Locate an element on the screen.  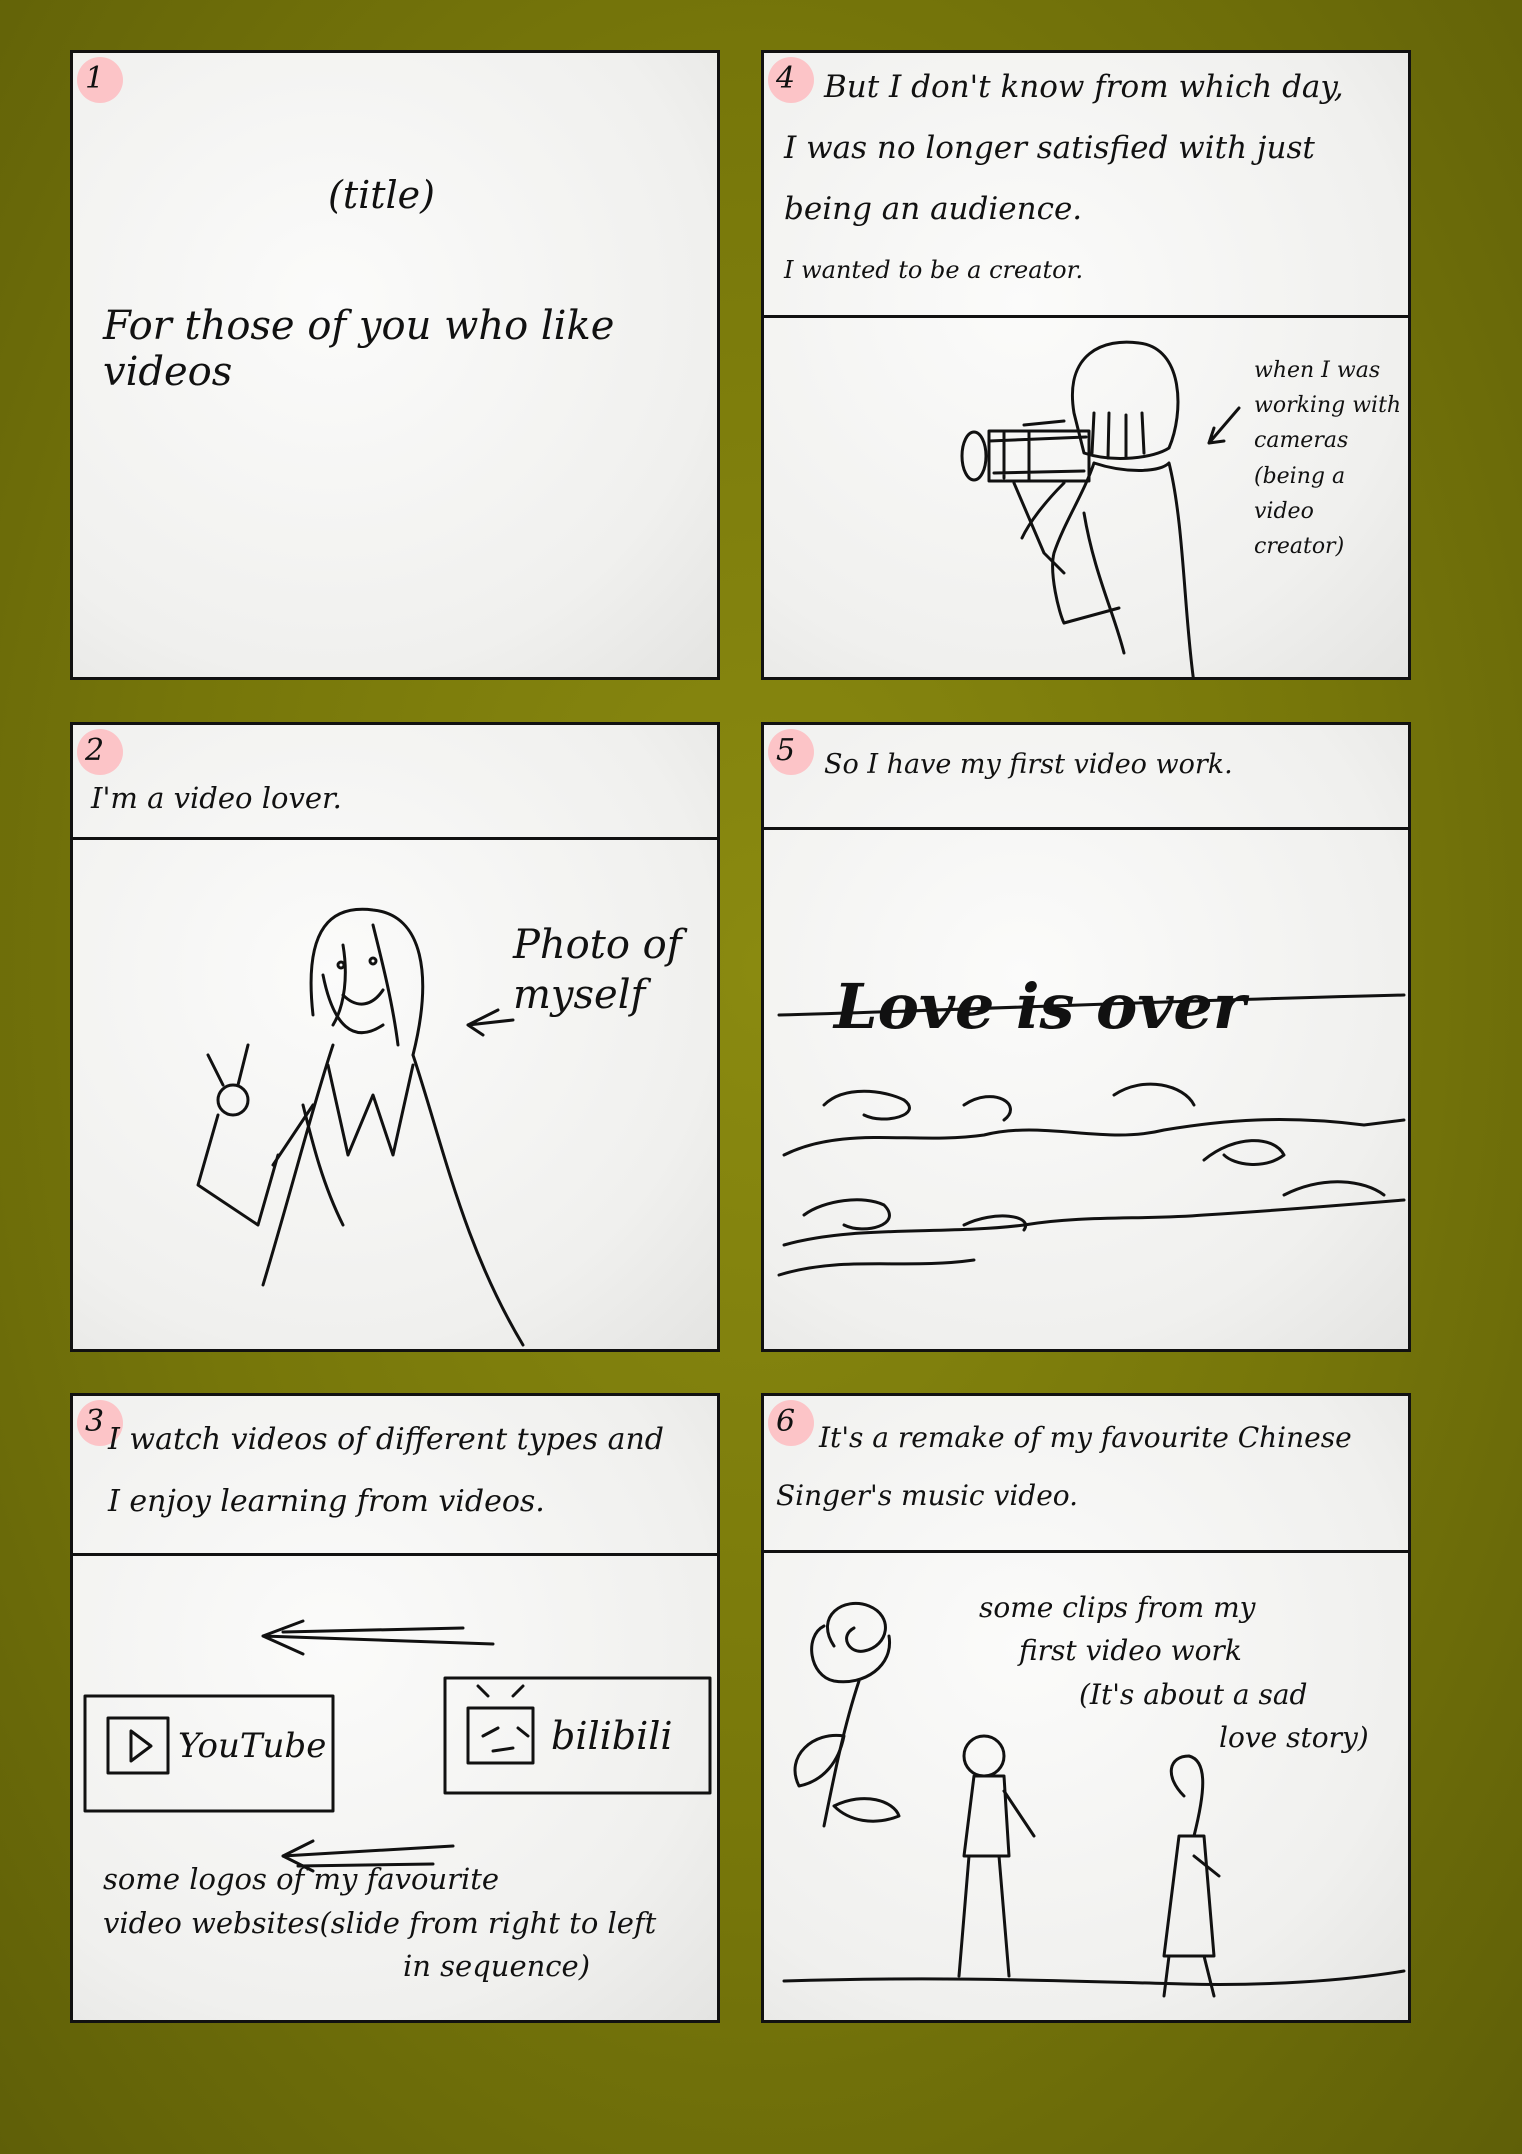
art-title-text: Love is over is located at coordinates (1040, 1006).